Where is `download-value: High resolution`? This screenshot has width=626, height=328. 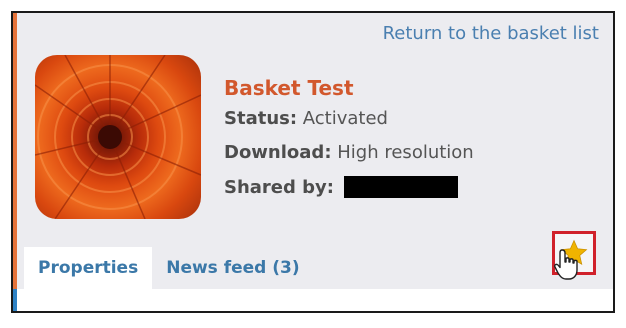
download-value: High resolution is located at coordinates (405, 152).